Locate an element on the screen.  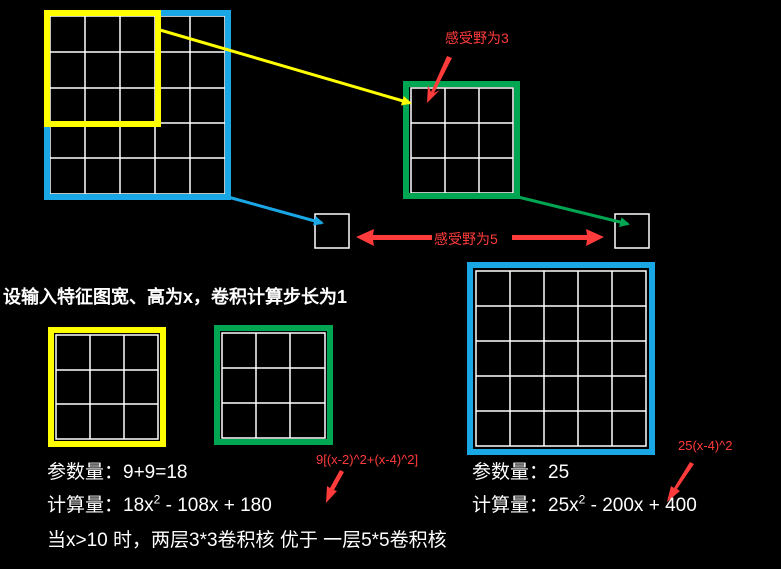
mid-green-frame is located at coordinates (461, 140).